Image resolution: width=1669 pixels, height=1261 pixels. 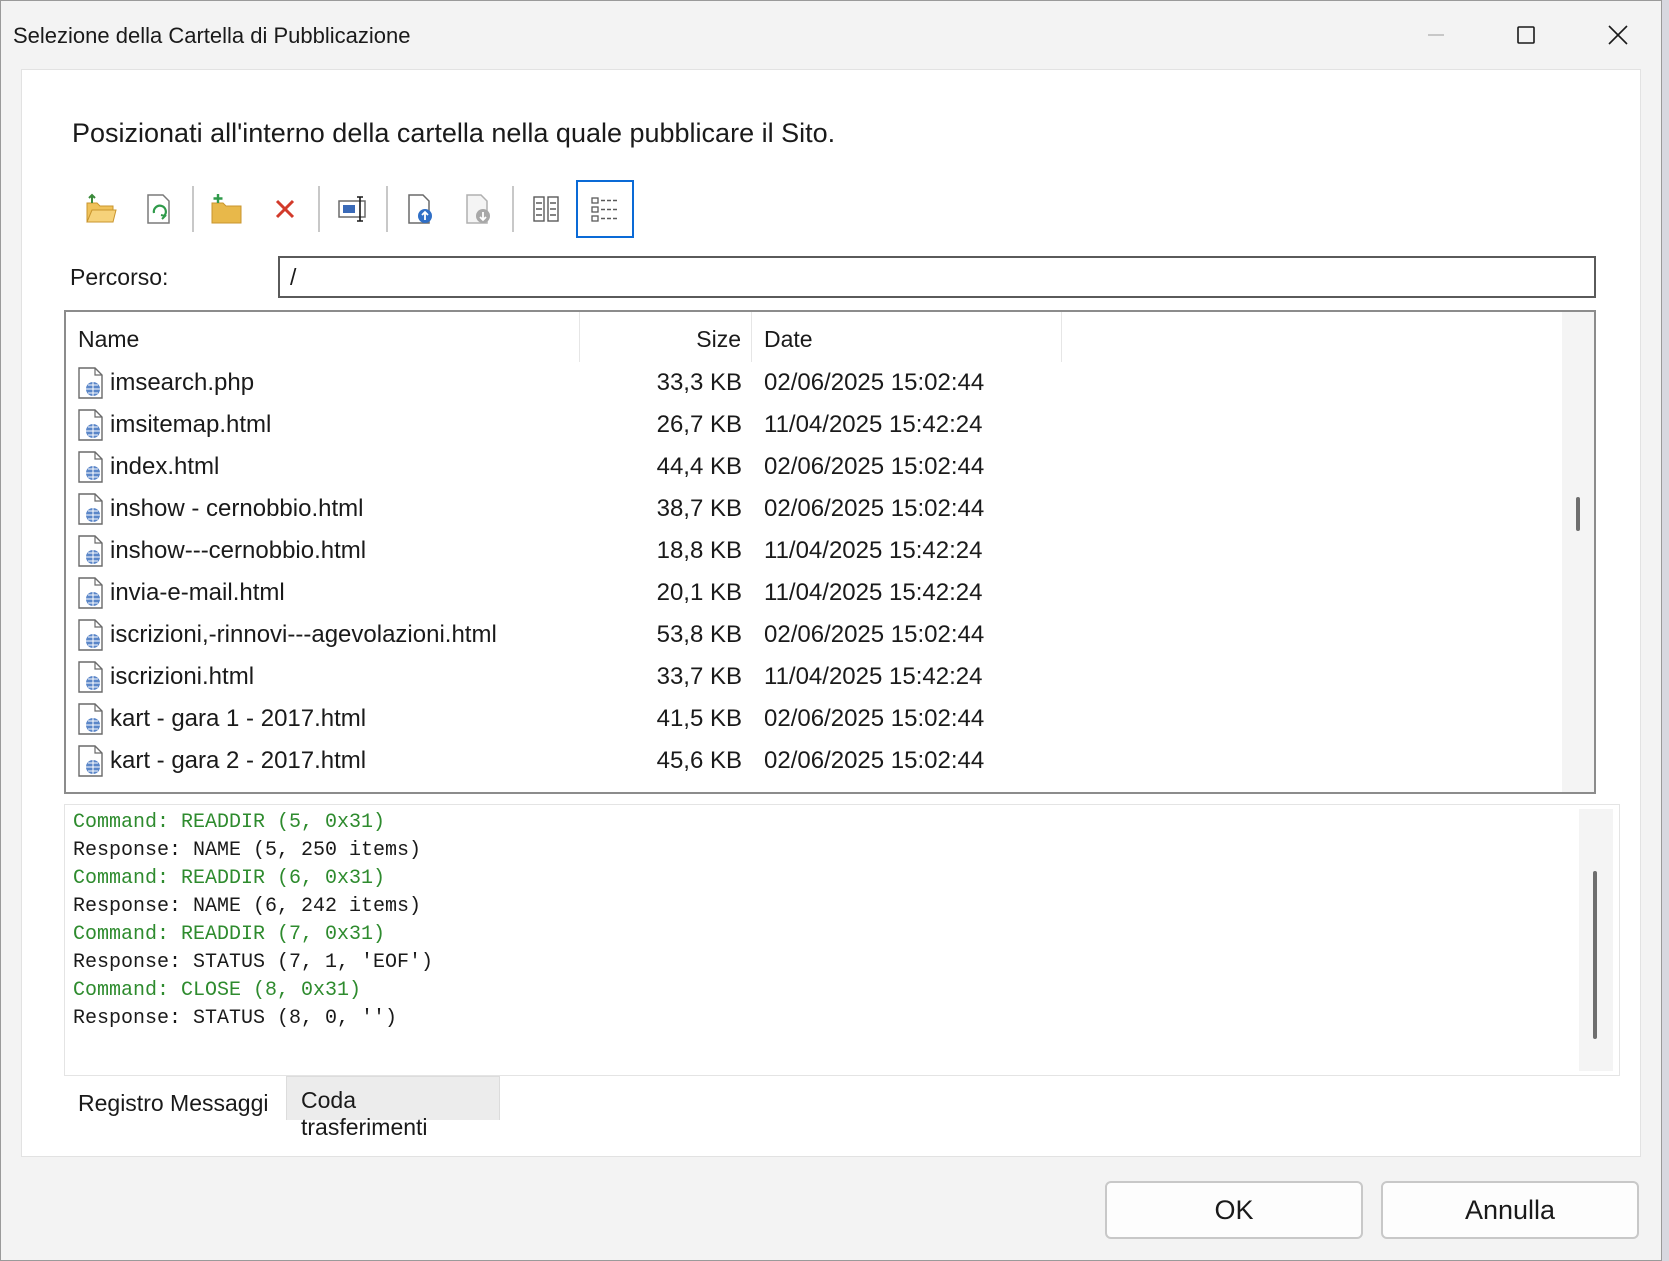 I want to click on tab-messages: Registro Messaggi, so click(x=175, y=1098).